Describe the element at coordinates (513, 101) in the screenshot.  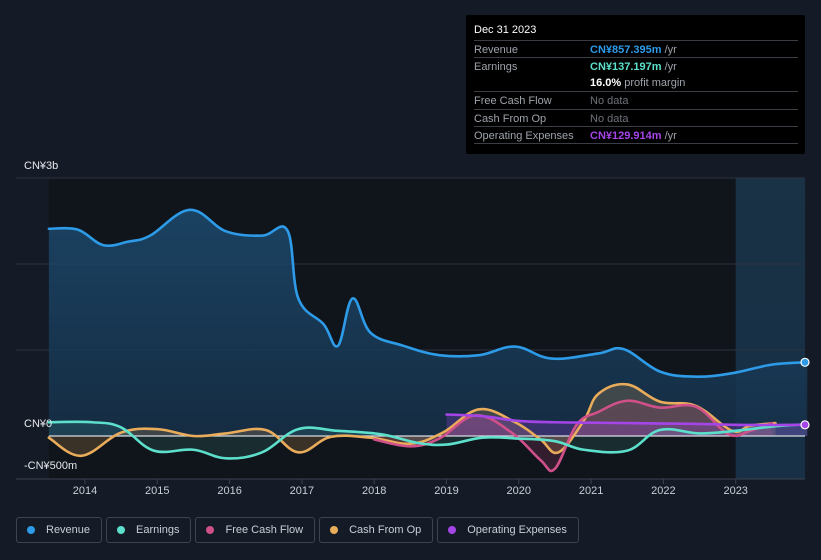
I see `tooltip-label: Free Cash Flow` at that location.